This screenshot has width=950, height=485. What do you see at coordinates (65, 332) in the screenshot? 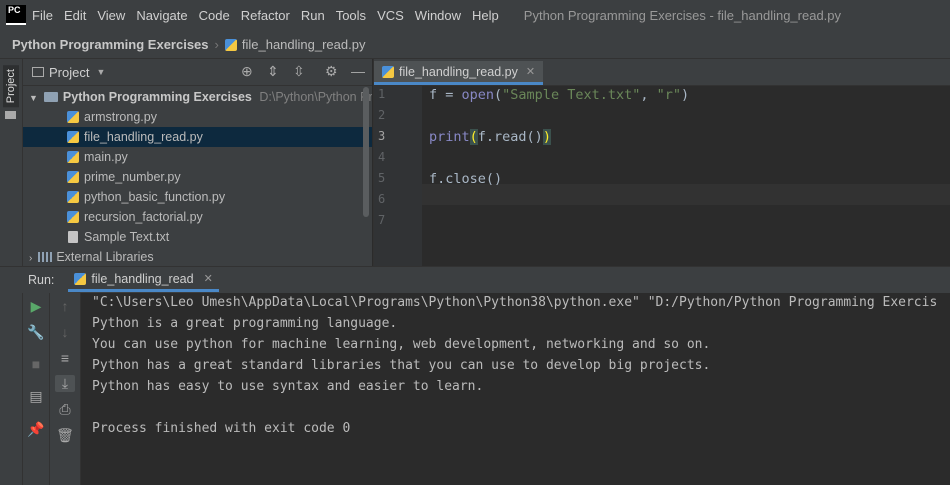
I see `arrow-down-icon: ↓` at bounding box center [65, 332].